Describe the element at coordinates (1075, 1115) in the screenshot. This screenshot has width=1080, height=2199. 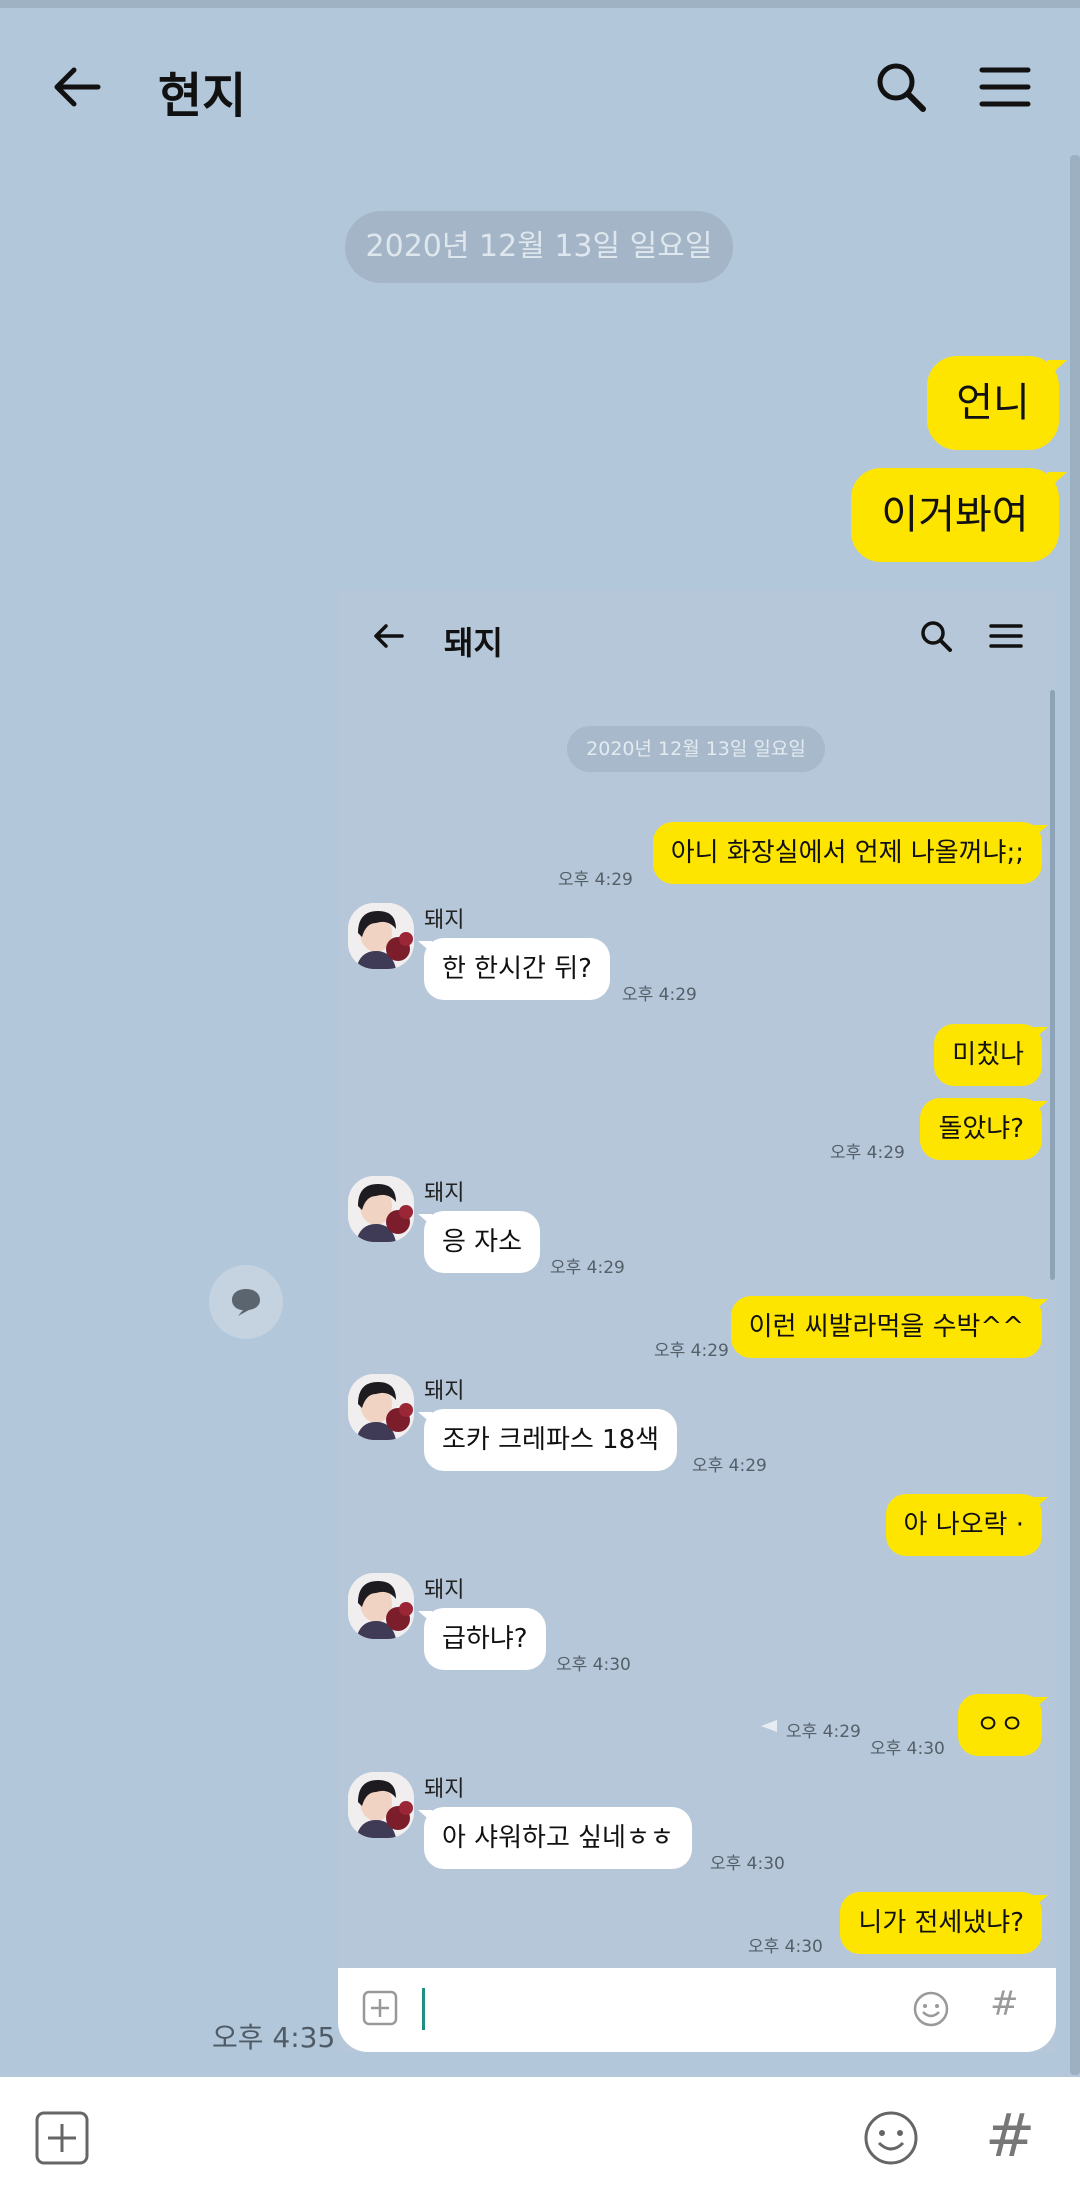
I see `scrollbar` at that location.